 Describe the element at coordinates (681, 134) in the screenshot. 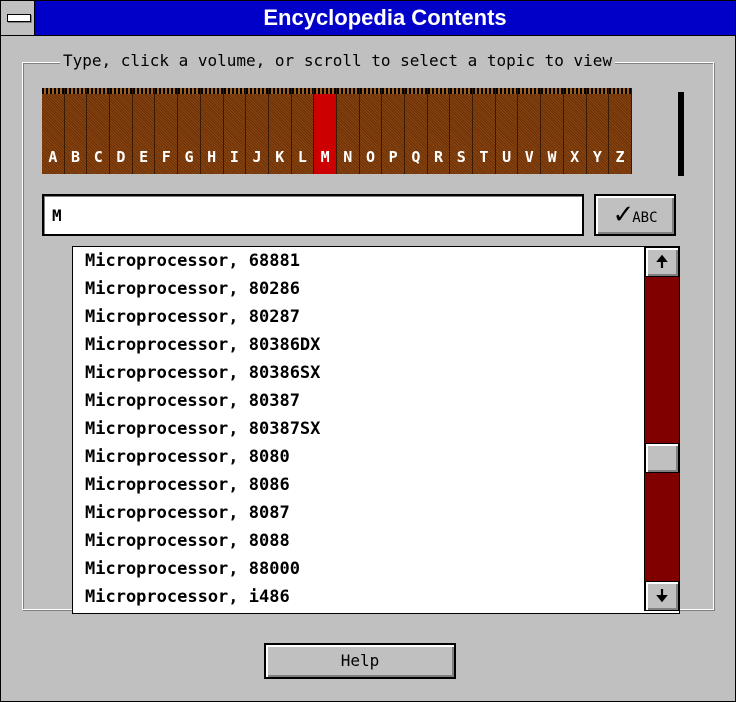

I see `shelf-shadow` at that location.